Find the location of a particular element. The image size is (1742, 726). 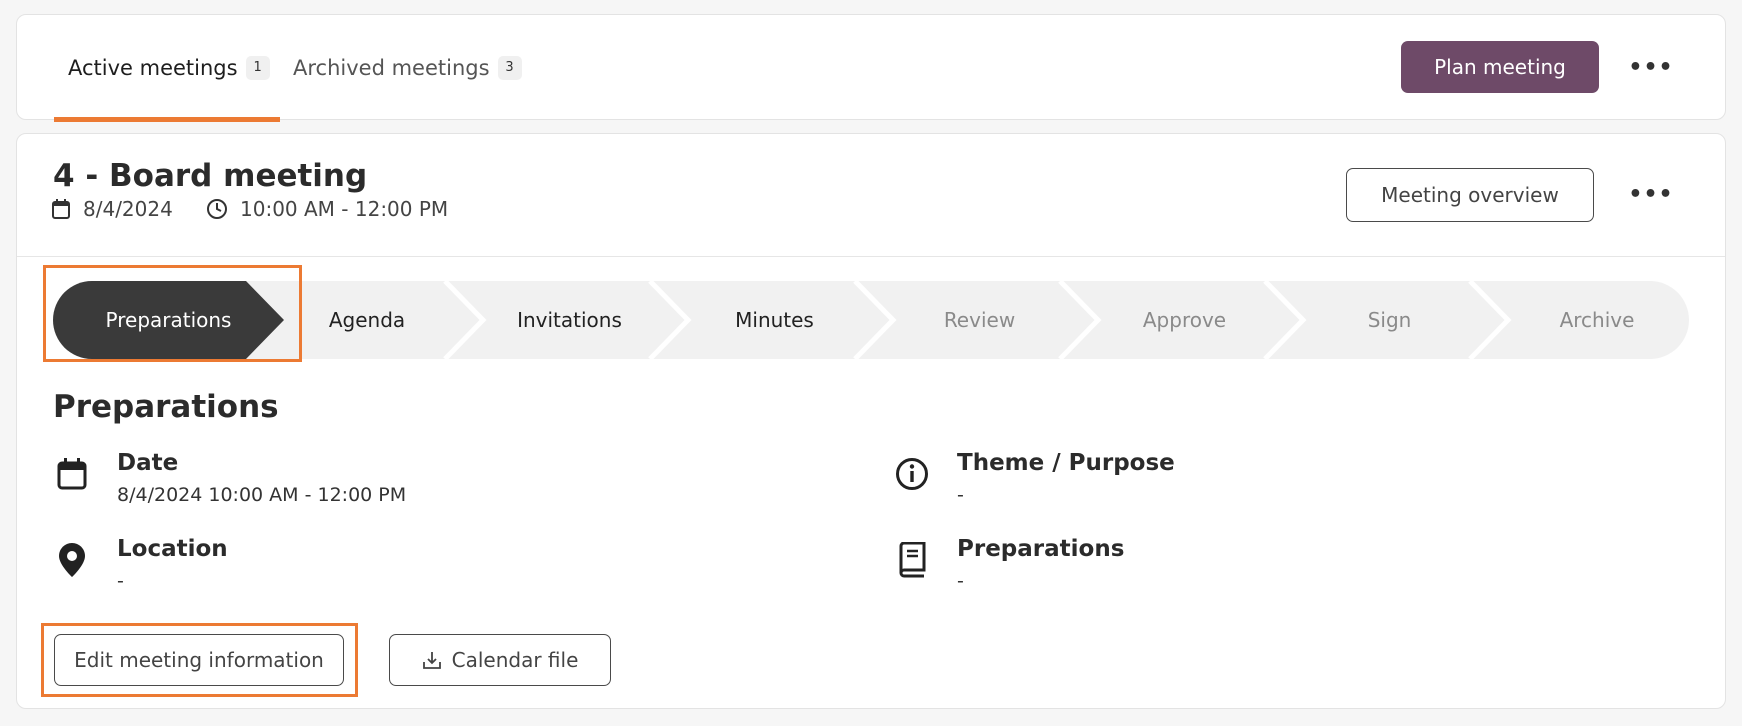

step-archive: Archive is located at coordinates (1597, 320).